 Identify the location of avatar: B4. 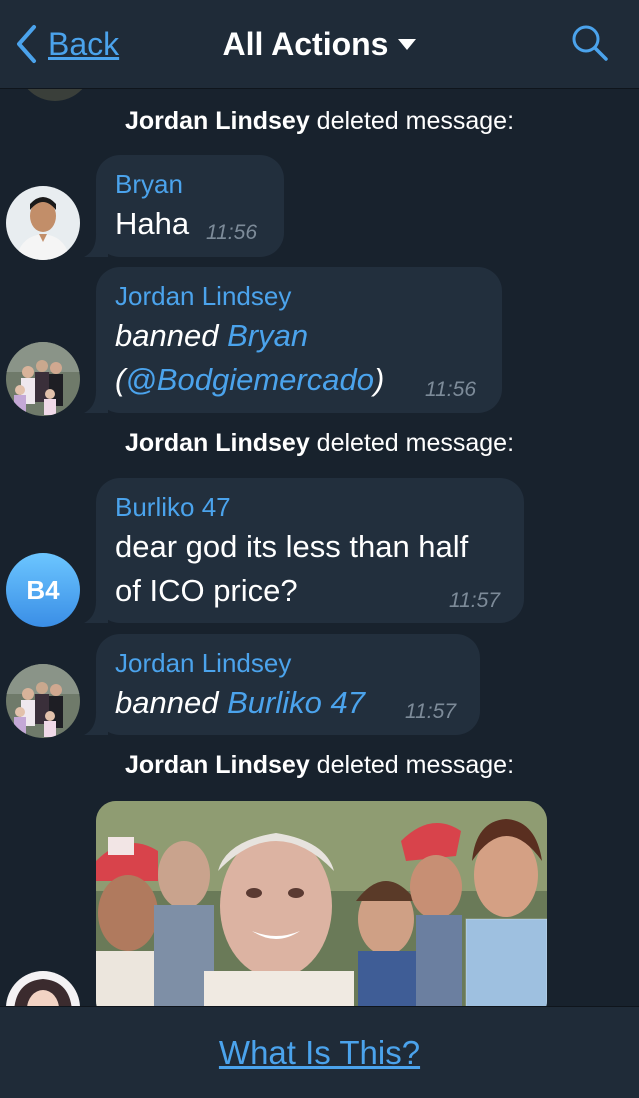
(43, 590).